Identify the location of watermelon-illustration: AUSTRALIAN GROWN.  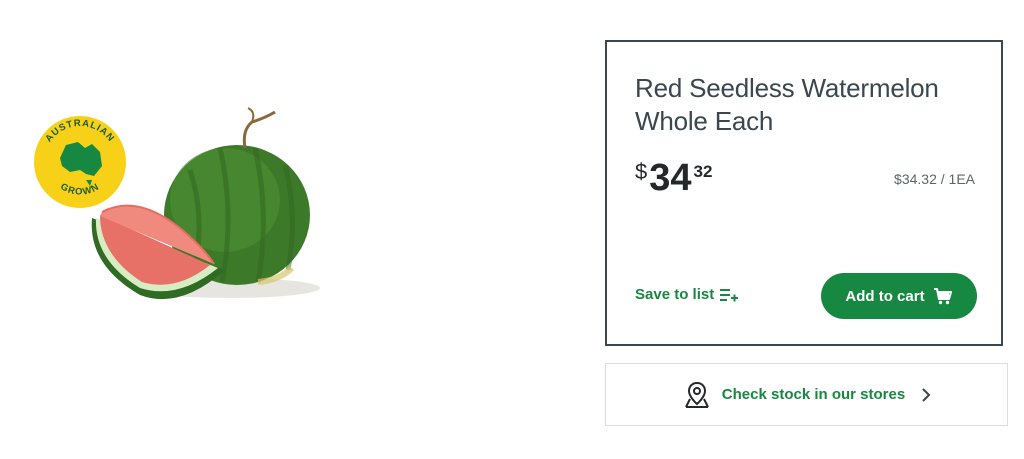
(177, 203).